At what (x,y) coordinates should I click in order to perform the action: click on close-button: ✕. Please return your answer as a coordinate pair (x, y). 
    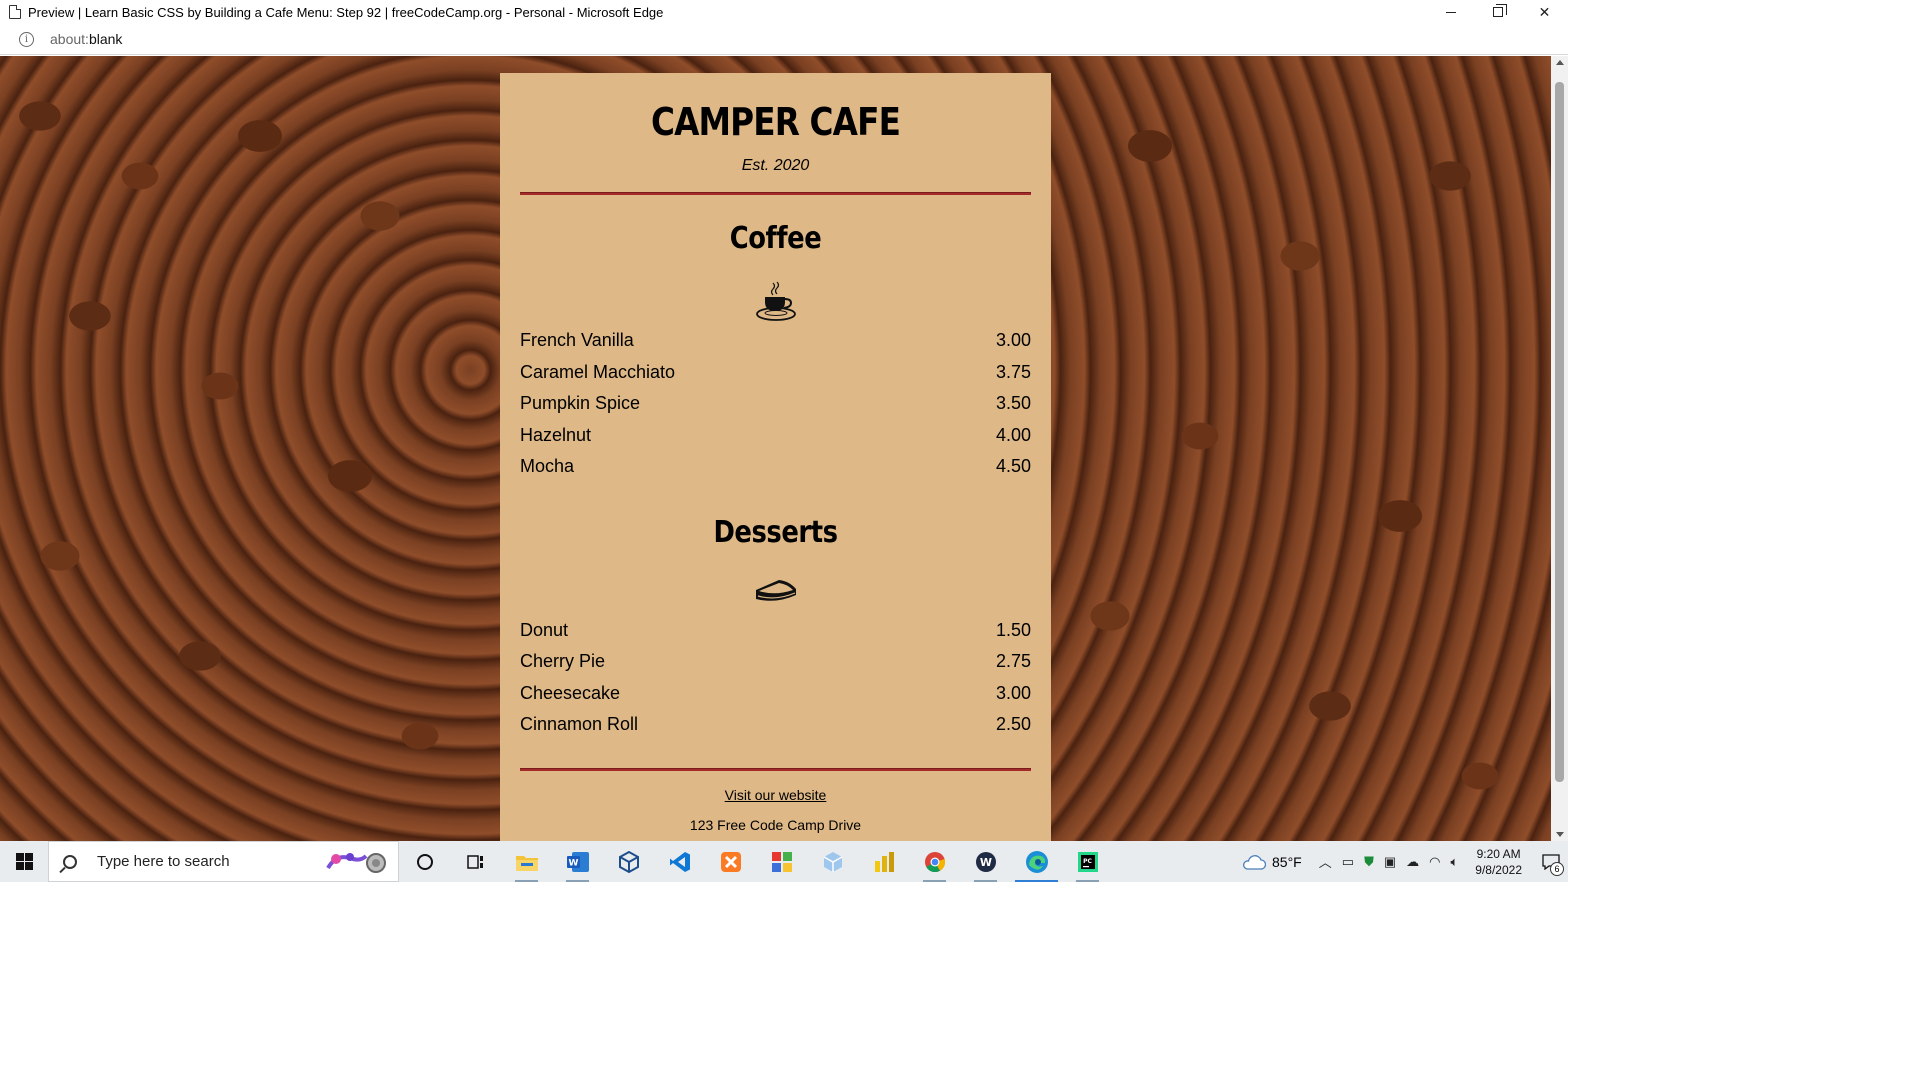
    Looking at the image, I should click on (1544, 12).